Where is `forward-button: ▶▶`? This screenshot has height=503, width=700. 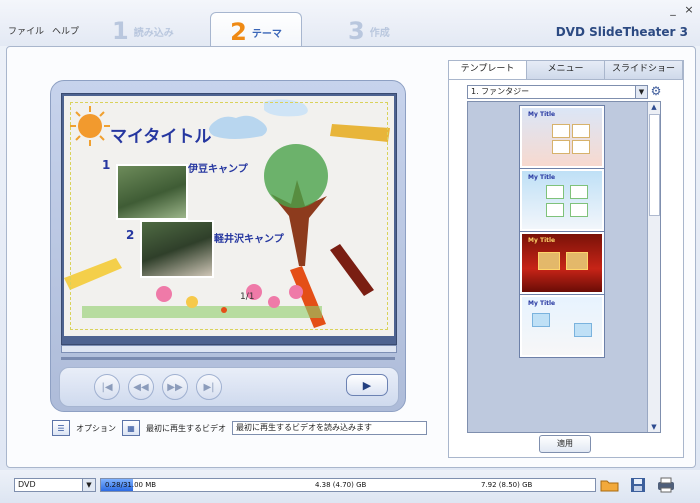 forward-button: ▶▶ is located at coordinates (175, 387).